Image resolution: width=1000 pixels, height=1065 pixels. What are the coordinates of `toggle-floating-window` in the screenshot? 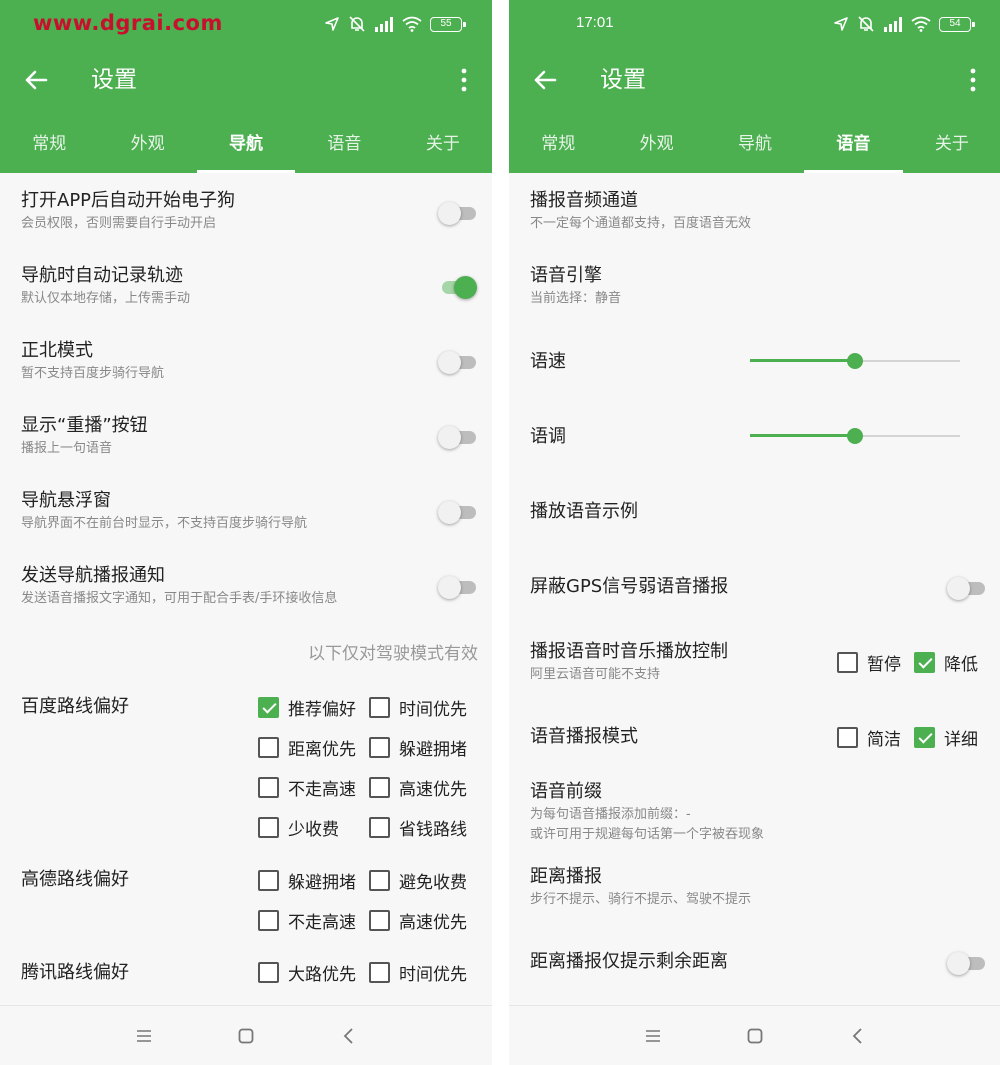 It's located at (458, 512).